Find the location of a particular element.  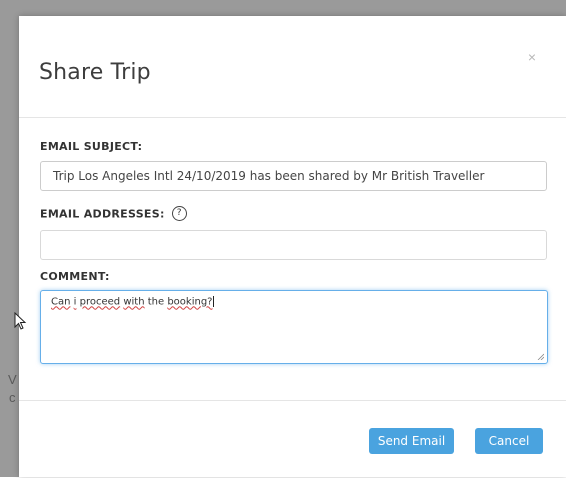

close-icon: × is located at coordinates (532, 57).